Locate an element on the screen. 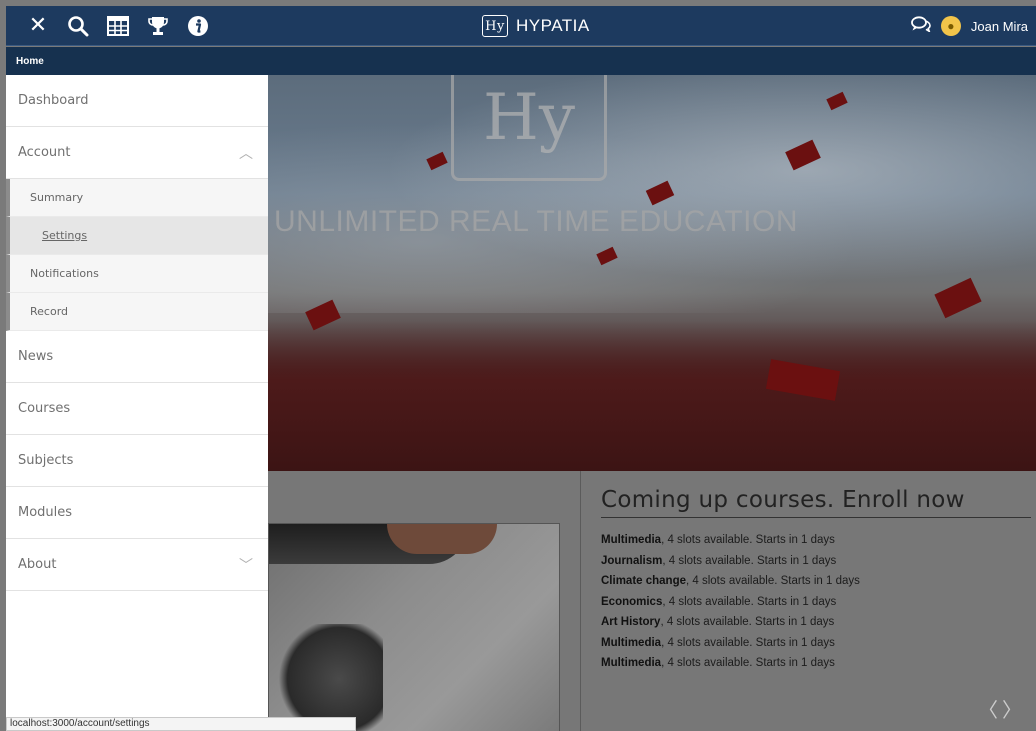 The width and height of the screenshot is (1036, 731). chevron-left-icon: 〈 is located at coordinates (990, 710).